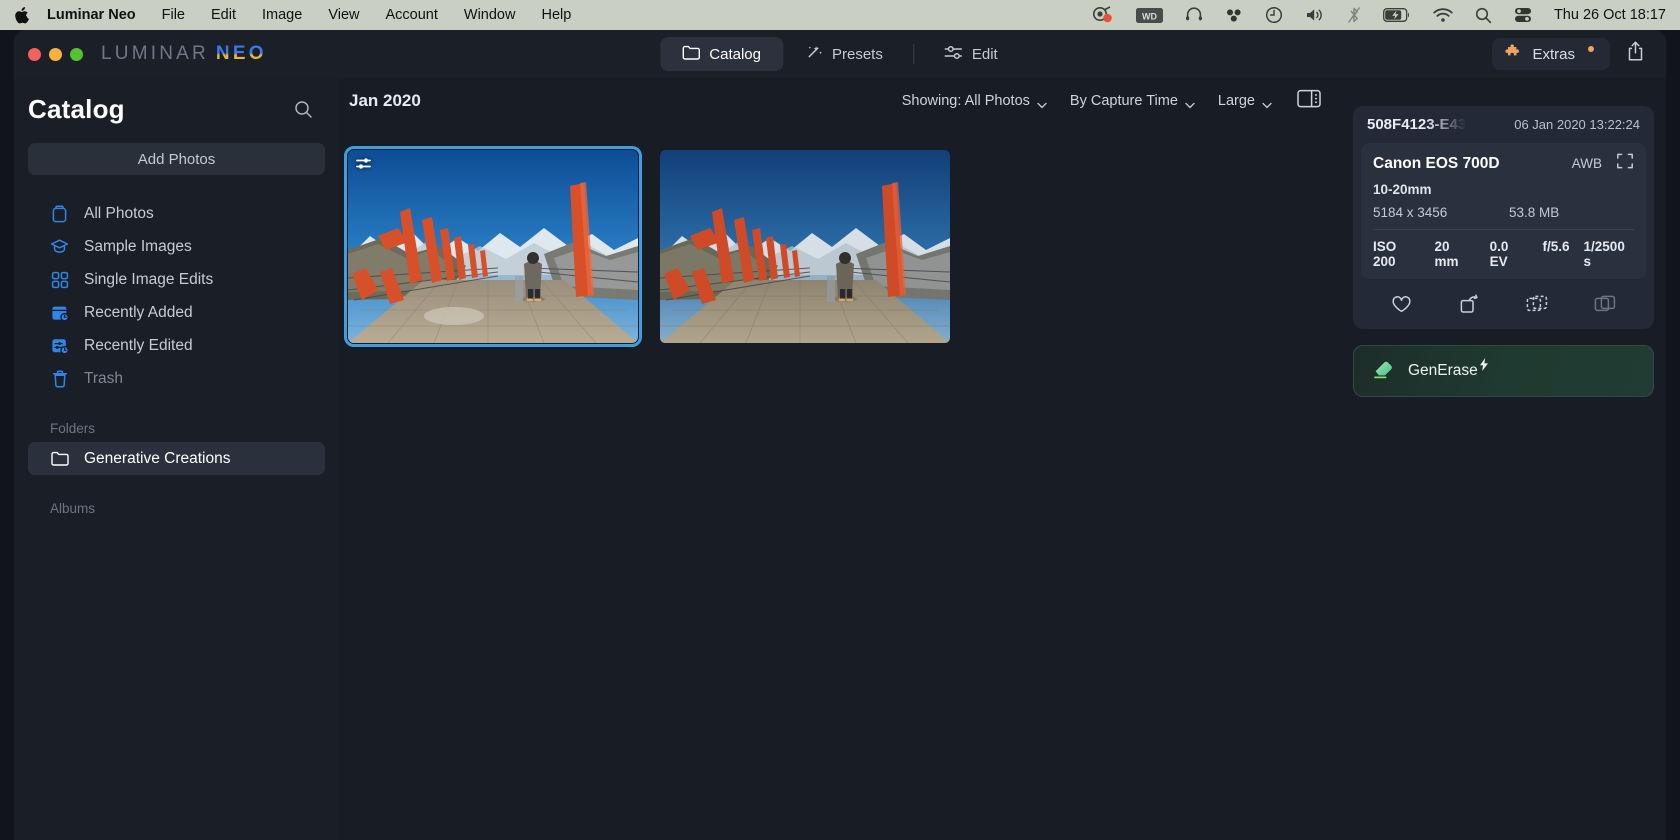  What do you see at coordinates (1410, 212) in the screenshot?
I see `image-dimensions: 5184 x 3456` at bounding box center [1410, 212].